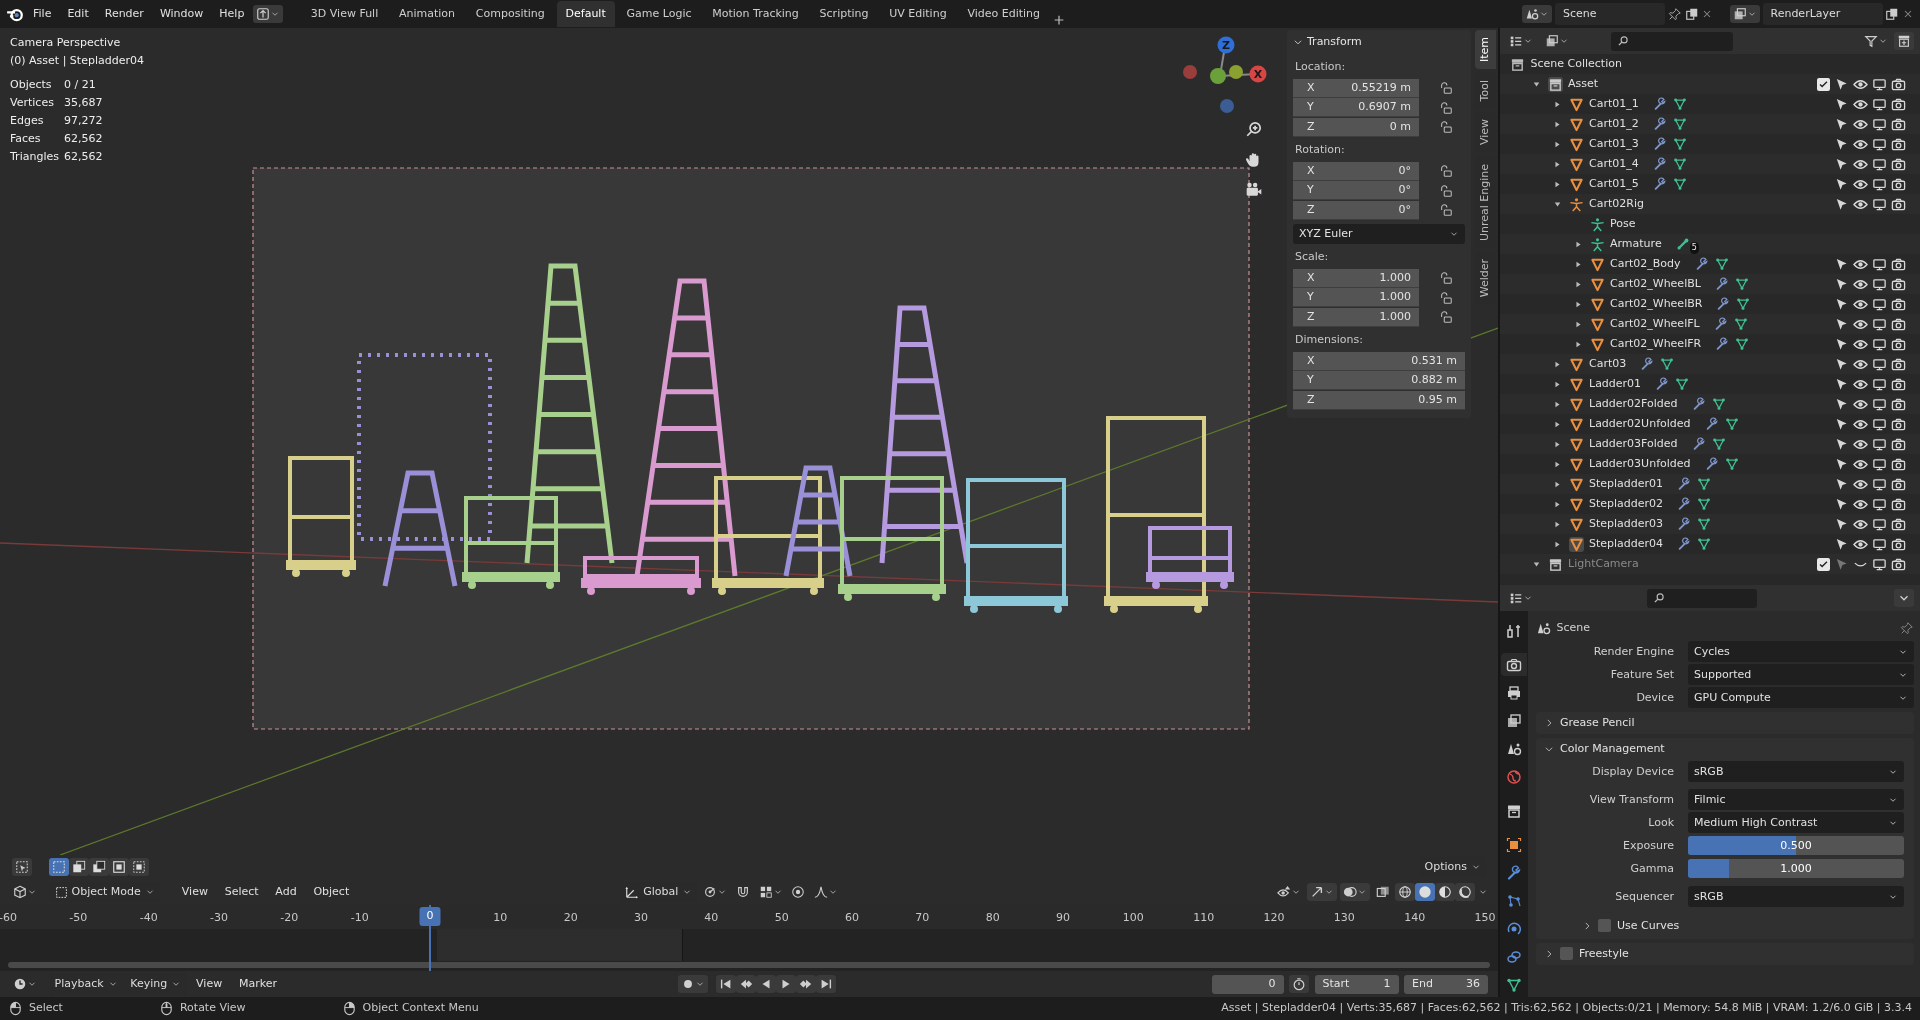  What do you see at coordinates (1434, 360) in the screenshot?
I see `field-value: 0.531 m` at bounding box center [1434, 360].